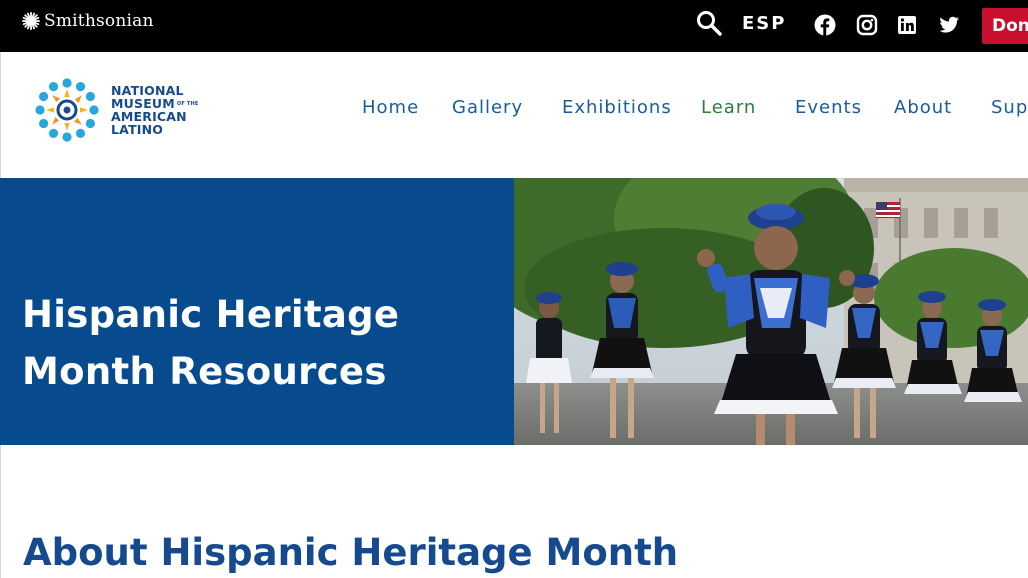 This screenshot has height=578, width=1028. What do you see at coordinates (764, 24) in the screenshot?
I see `language-toggle-link: ESP` at bounding box center [764, 24].